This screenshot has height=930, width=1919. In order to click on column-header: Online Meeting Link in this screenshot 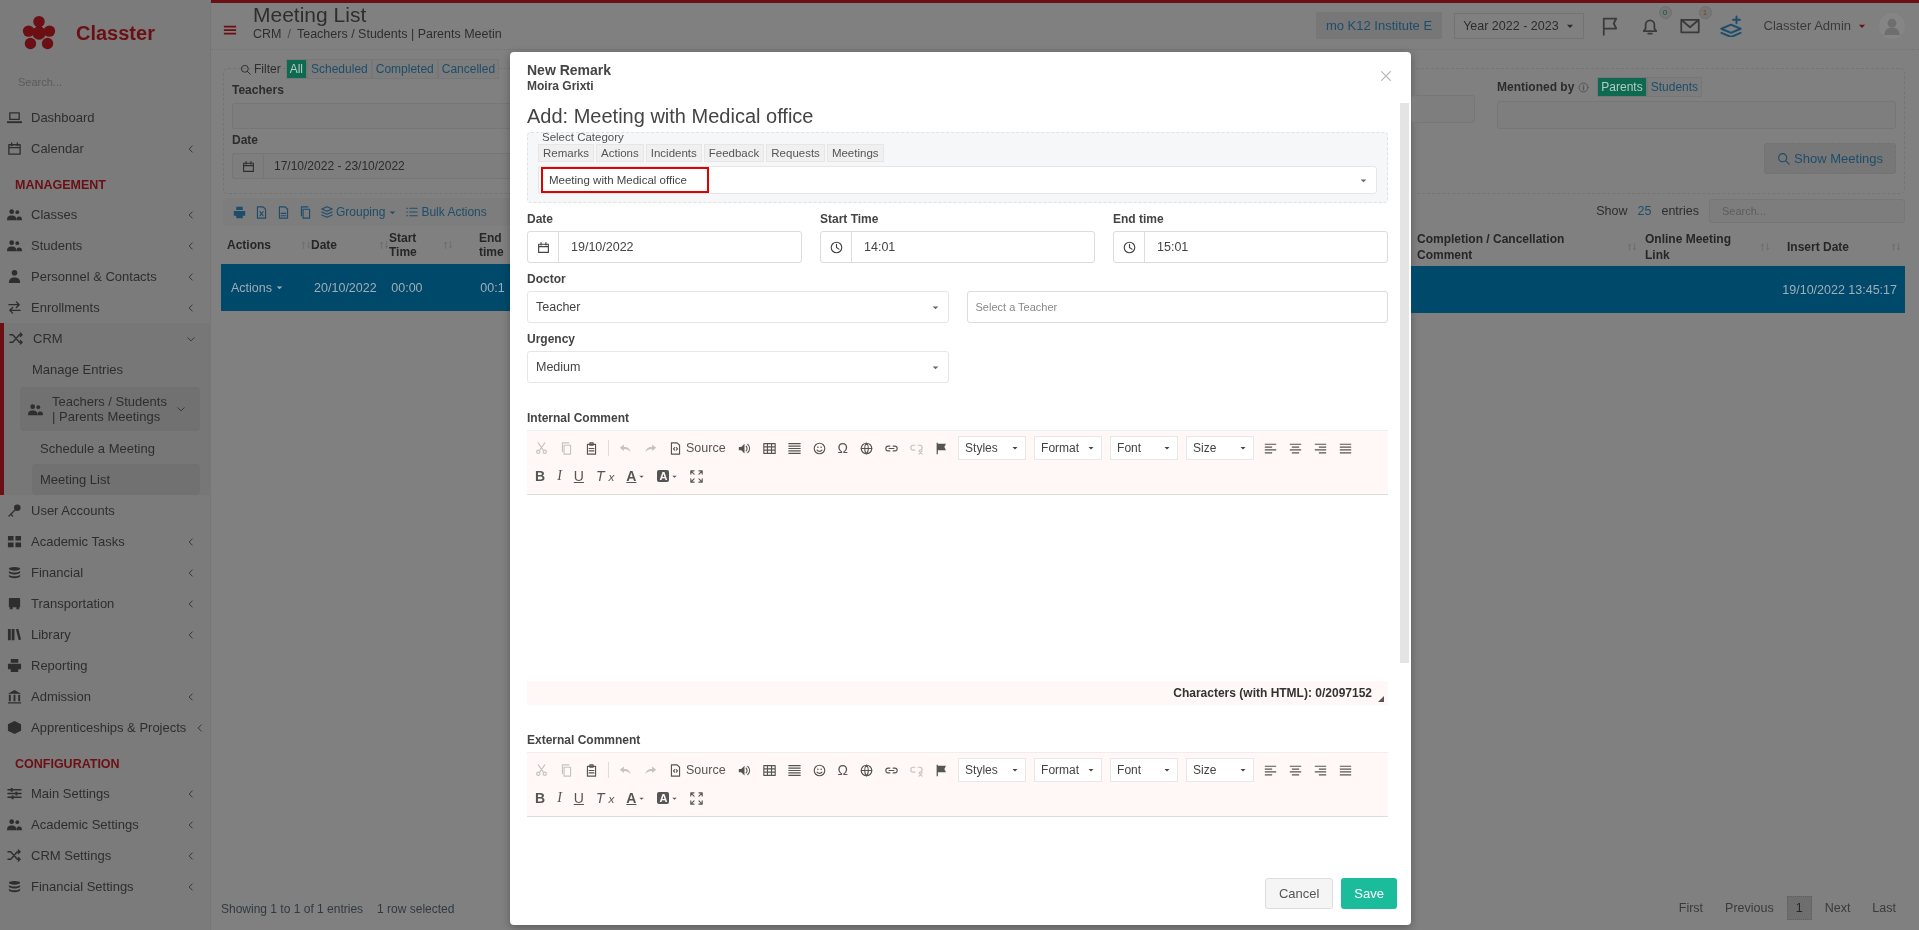, I will do `click(1692, 247)`.